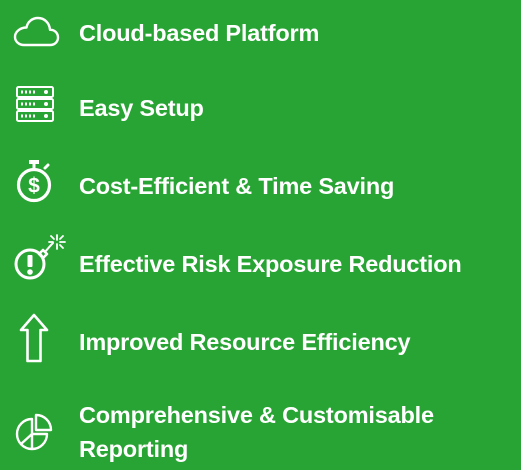 This screenshot has height=470, width=521. Describe the element at coordinates (245, 342) in the screenshot. I see `feature-label: Improved Resource Efficiency` at that location.